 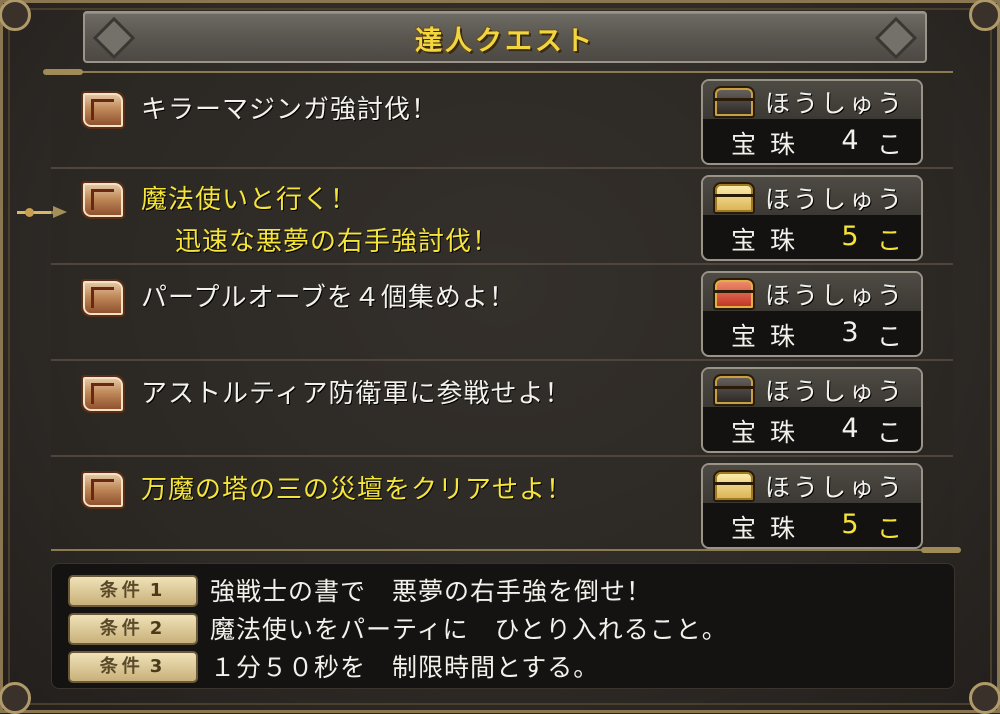 What do you see at coordinates (133, 629) in the screenshot?
I see `condition-tag: 条件 2` at bounding box center [133, 629].